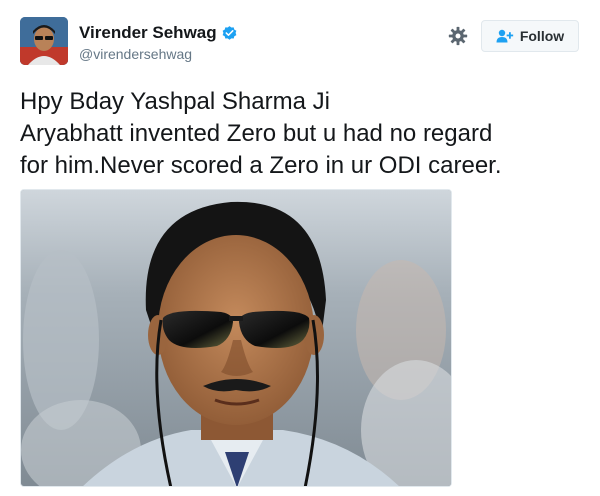  I want to click on author-block: Virender Sehwag @virendersehwag, so click(158, 42).